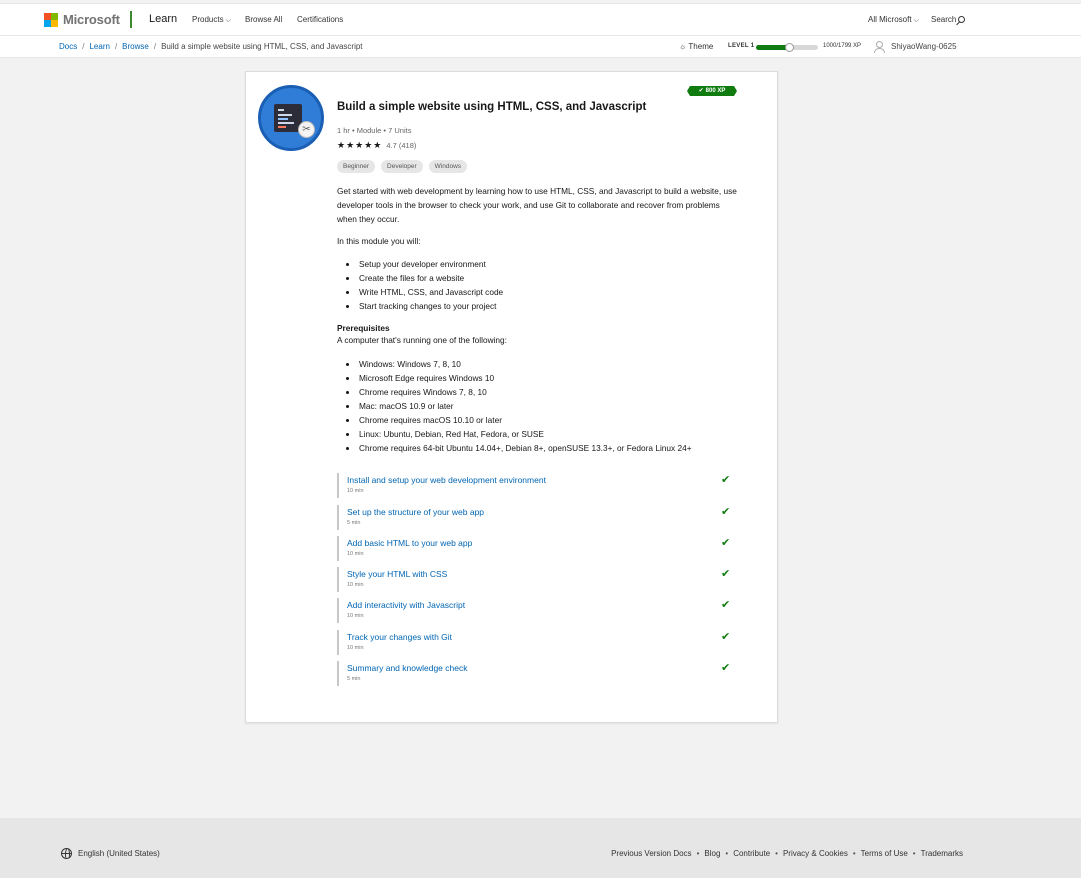 This screenshot has width=1081, height=878. I want to click on module-rating: ★★★★★ 4.7 (418), so click(376, 145).